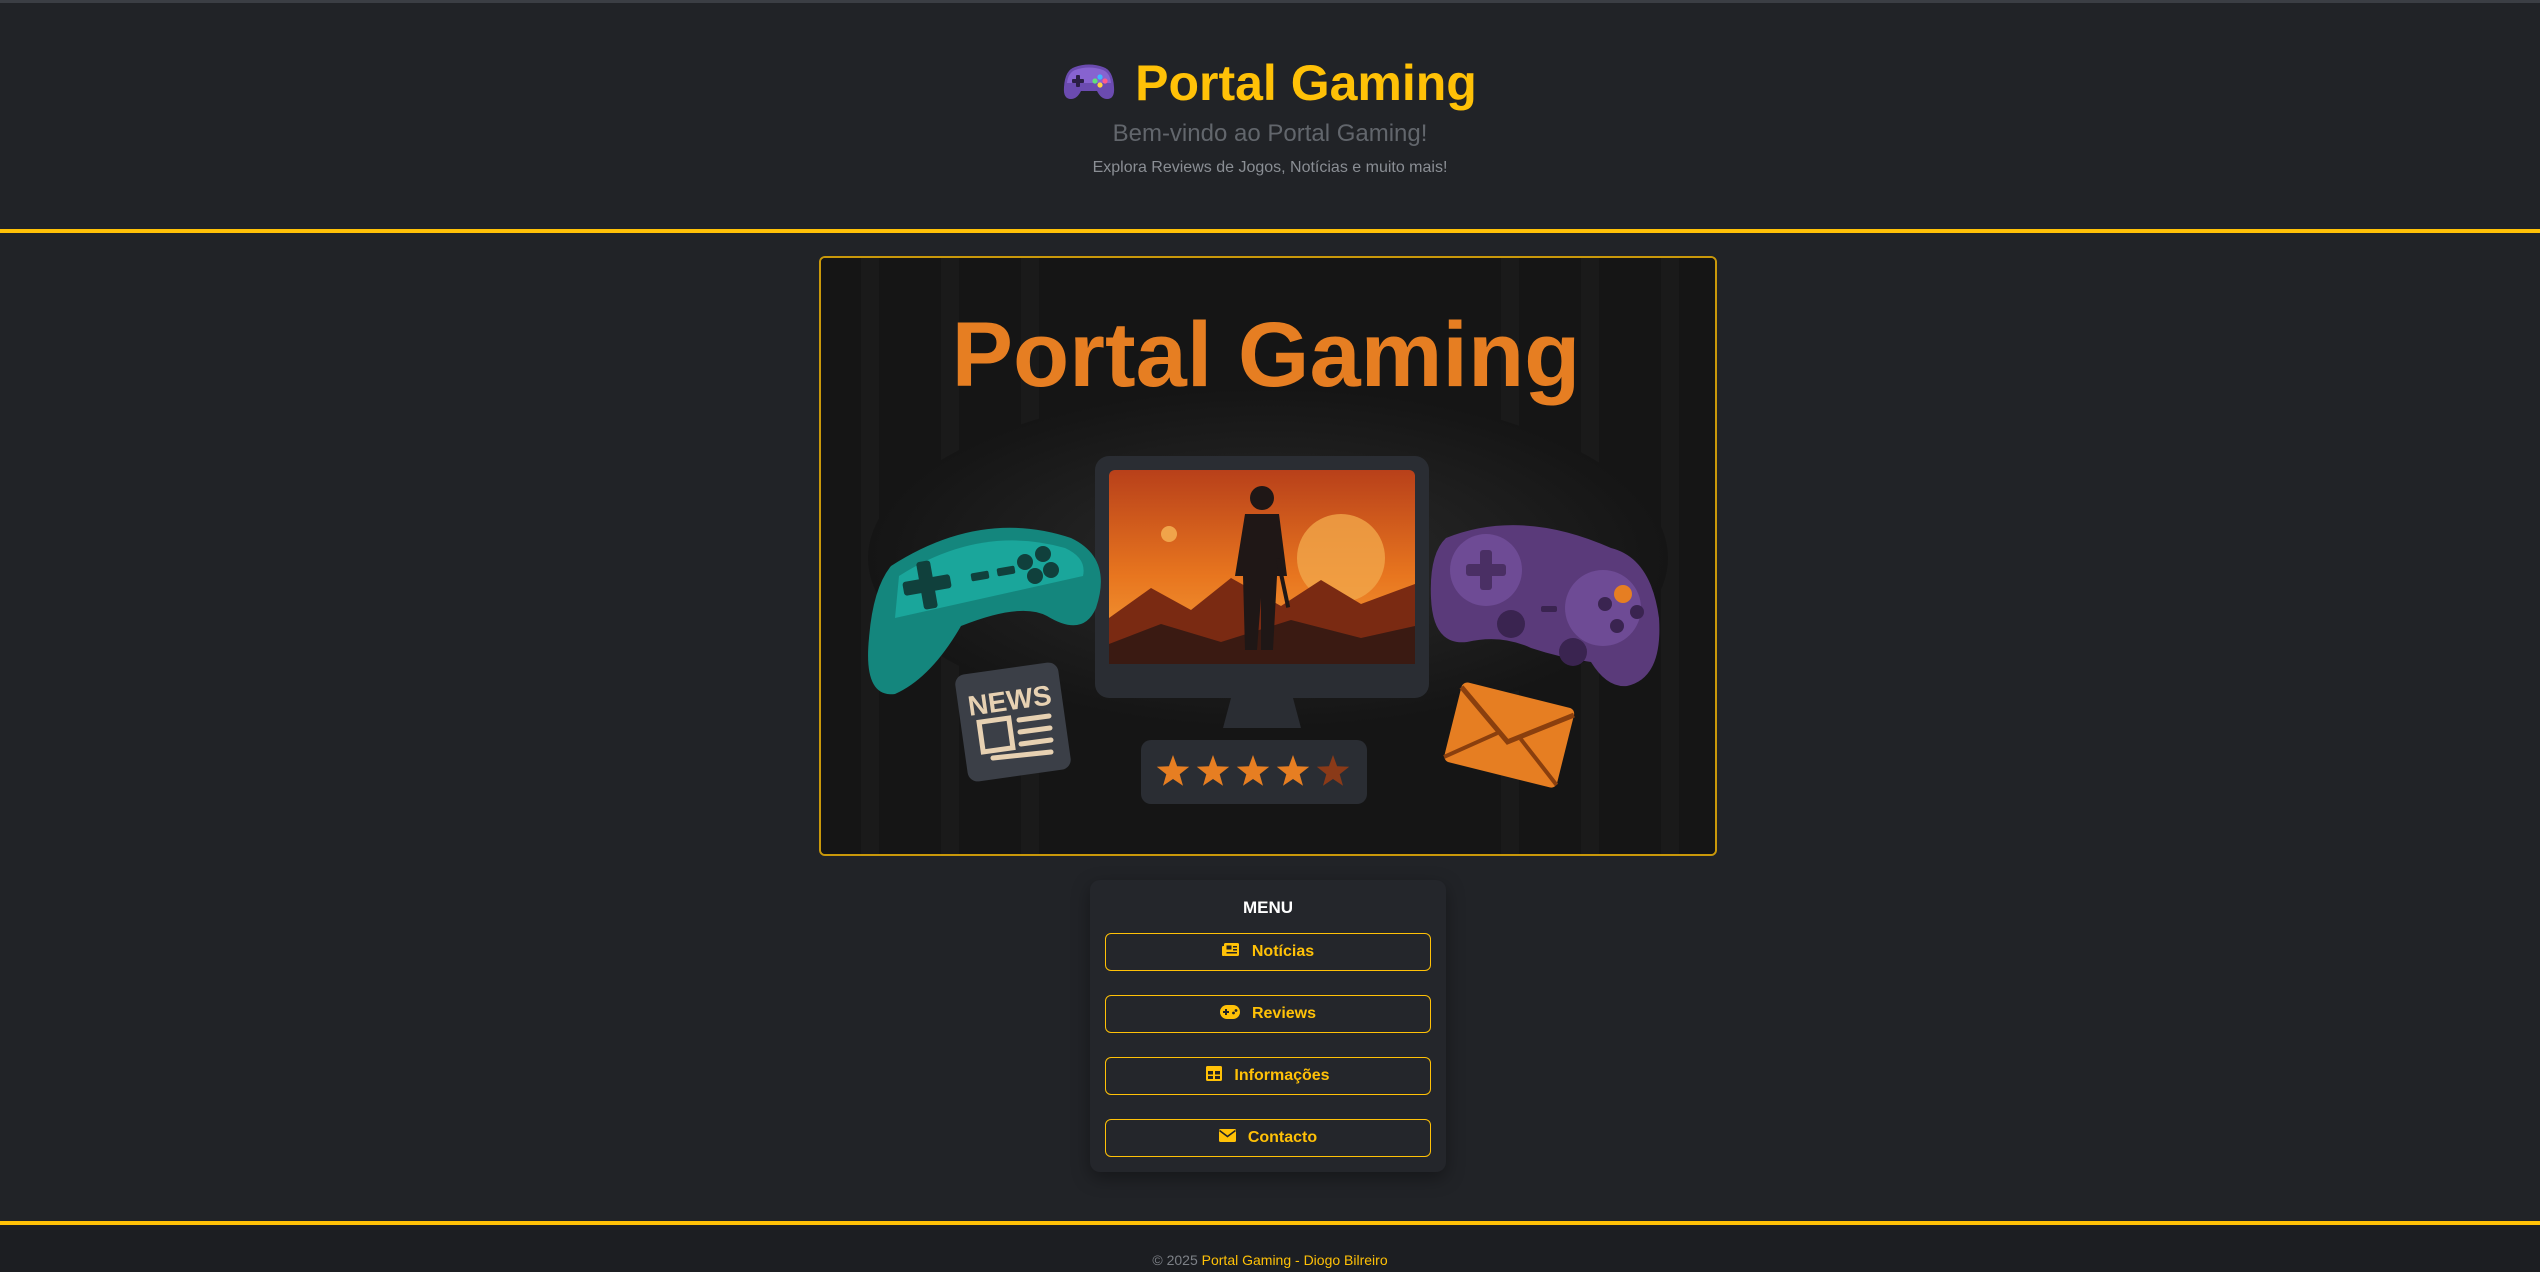  What do you see at coordinates (1283, 951) in the screenshot?
I see `menu-button-label: Notícias` at bounding box center [1283, 951].